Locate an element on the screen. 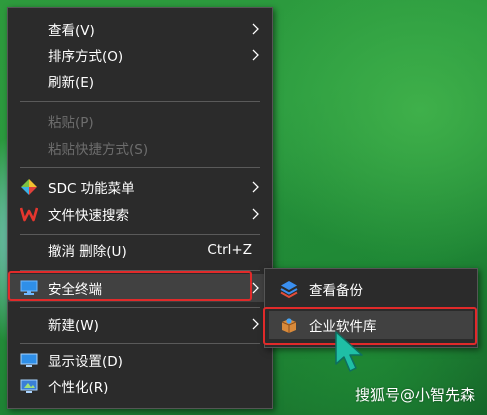 This screenshot has height=415, width=487. menu-item-display-settings: 显示设置(D) is located at coordinates (140, 360).